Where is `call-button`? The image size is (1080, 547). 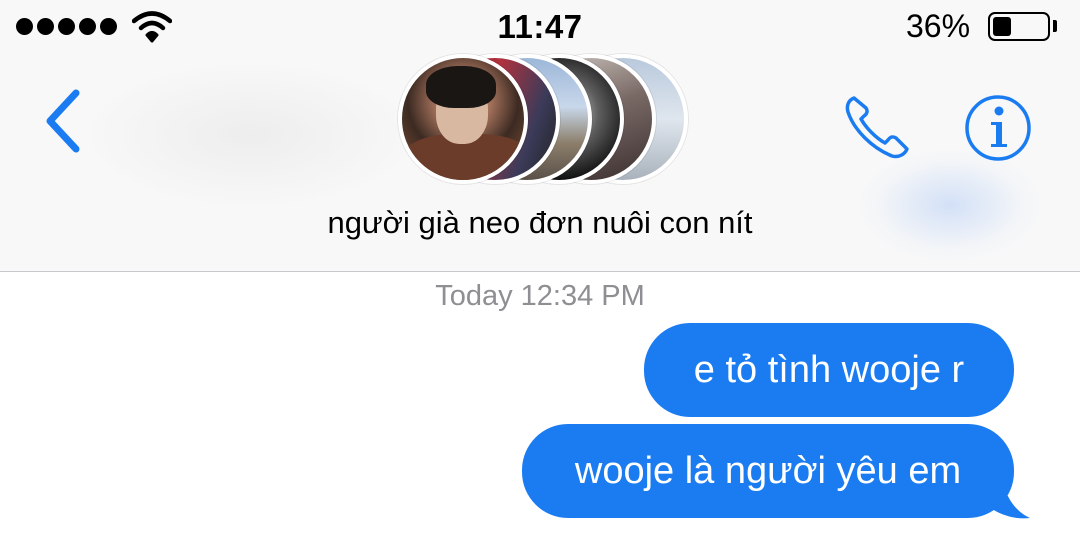
call-button is located at coordinates (880, 127).